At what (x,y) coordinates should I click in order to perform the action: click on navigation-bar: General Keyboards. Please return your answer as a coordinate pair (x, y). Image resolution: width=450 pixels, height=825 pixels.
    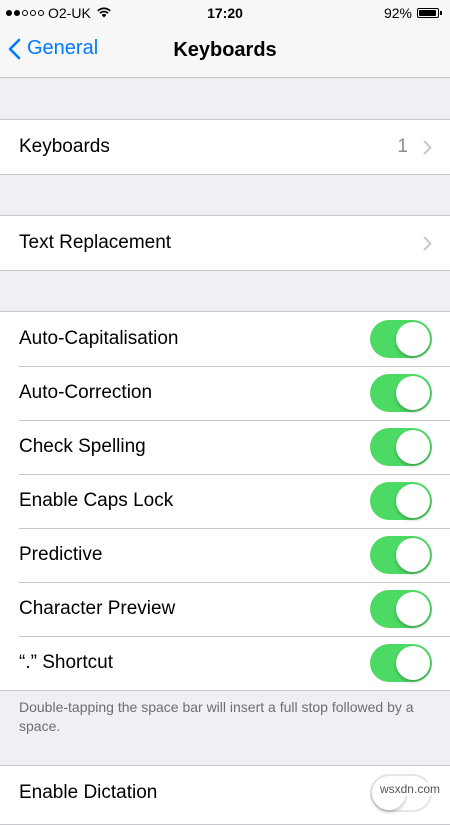
    Looking at the image, I should click on (225, 52).